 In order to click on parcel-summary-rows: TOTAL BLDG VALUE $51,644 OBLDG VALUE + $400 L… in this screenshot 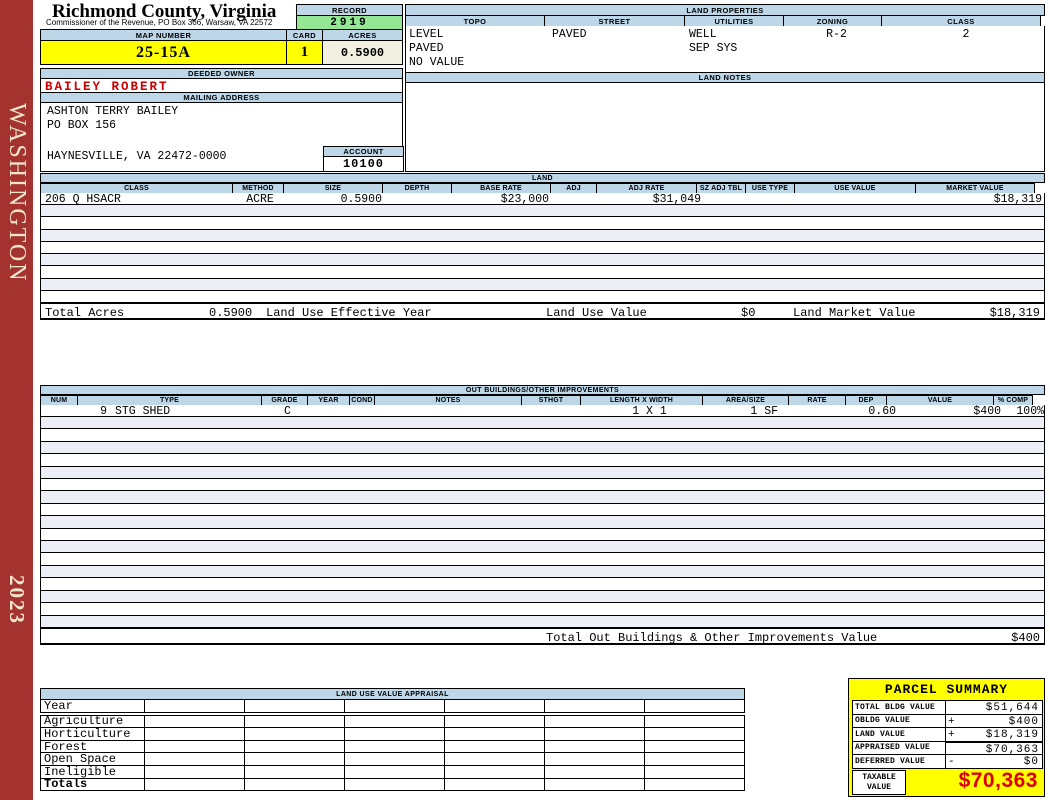, I will do `click(947, 734)`.